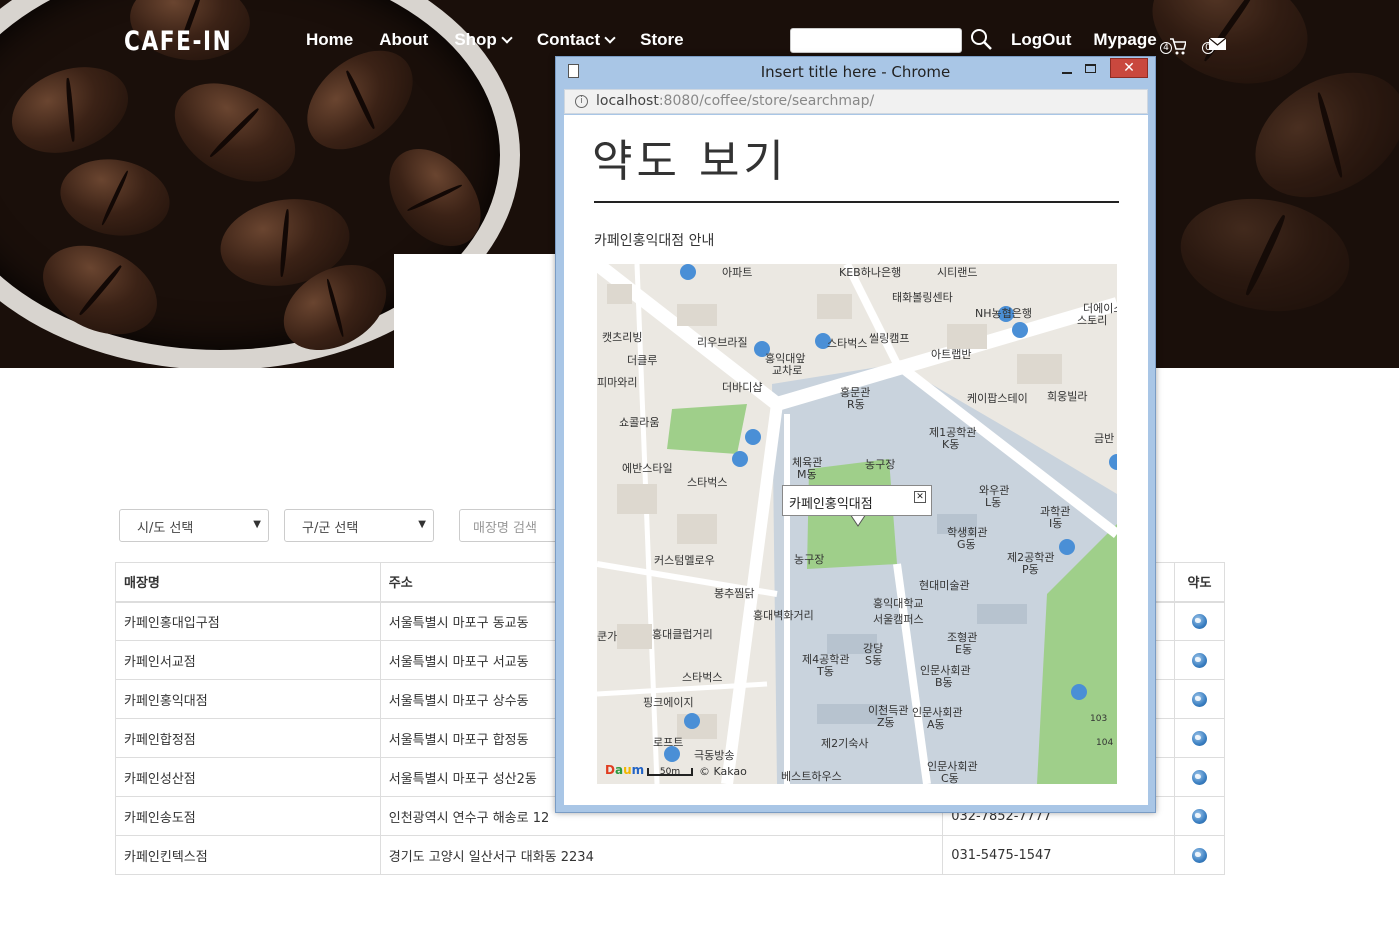 This screenshot has height=941, width=1399. Describe the element at coordinates (856, 404) in the screenshot. I see `map-label: R동` at that location.